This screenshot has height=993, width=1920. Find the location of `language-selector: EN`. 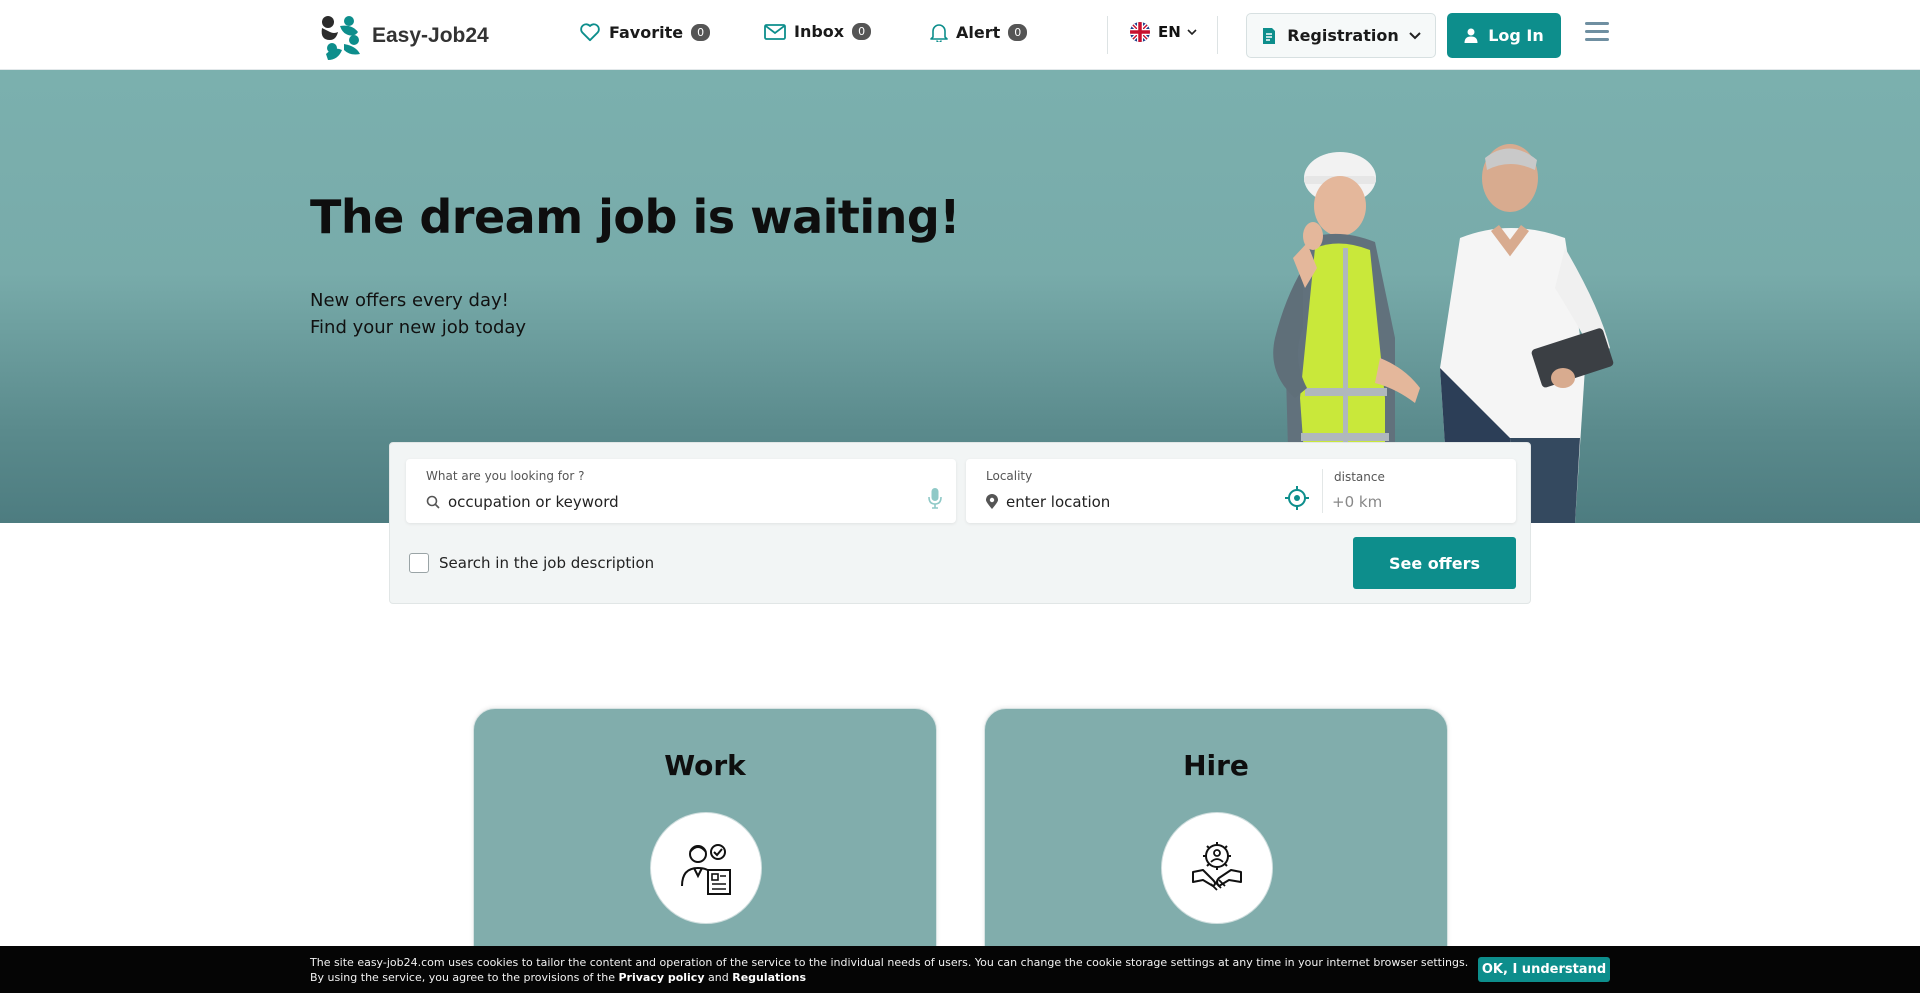

language-selector: EN is located at coordinates (1163, 32).